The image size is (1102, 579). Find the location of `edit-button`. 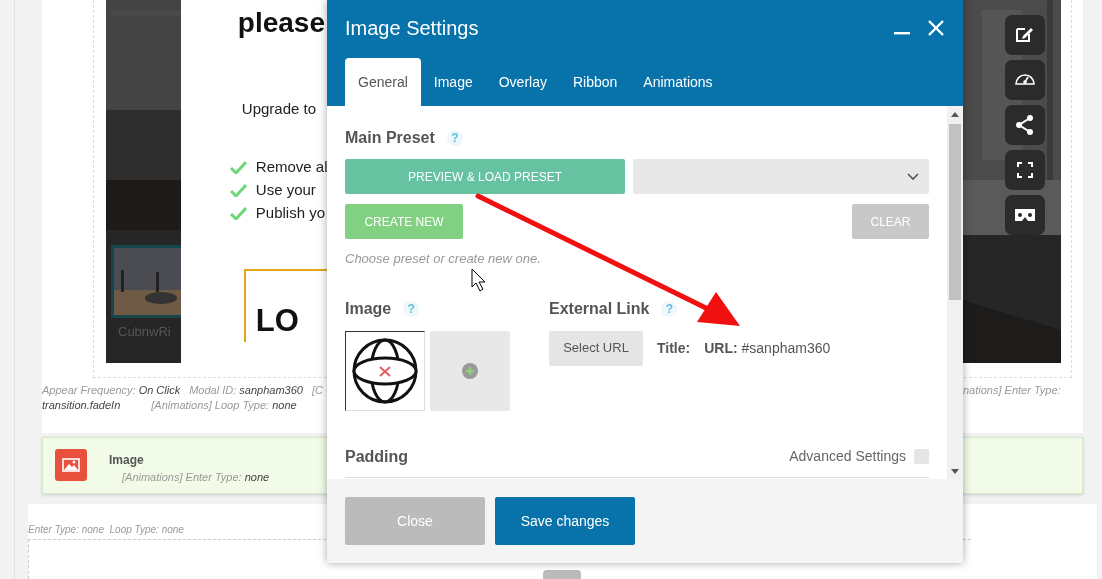

edit-button is located at coordinates (1025, 35).